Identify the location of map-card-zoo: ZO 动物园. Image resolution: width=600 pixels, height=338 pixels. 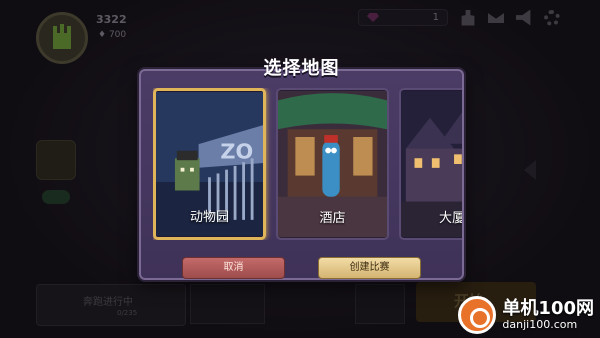
(209, 164).